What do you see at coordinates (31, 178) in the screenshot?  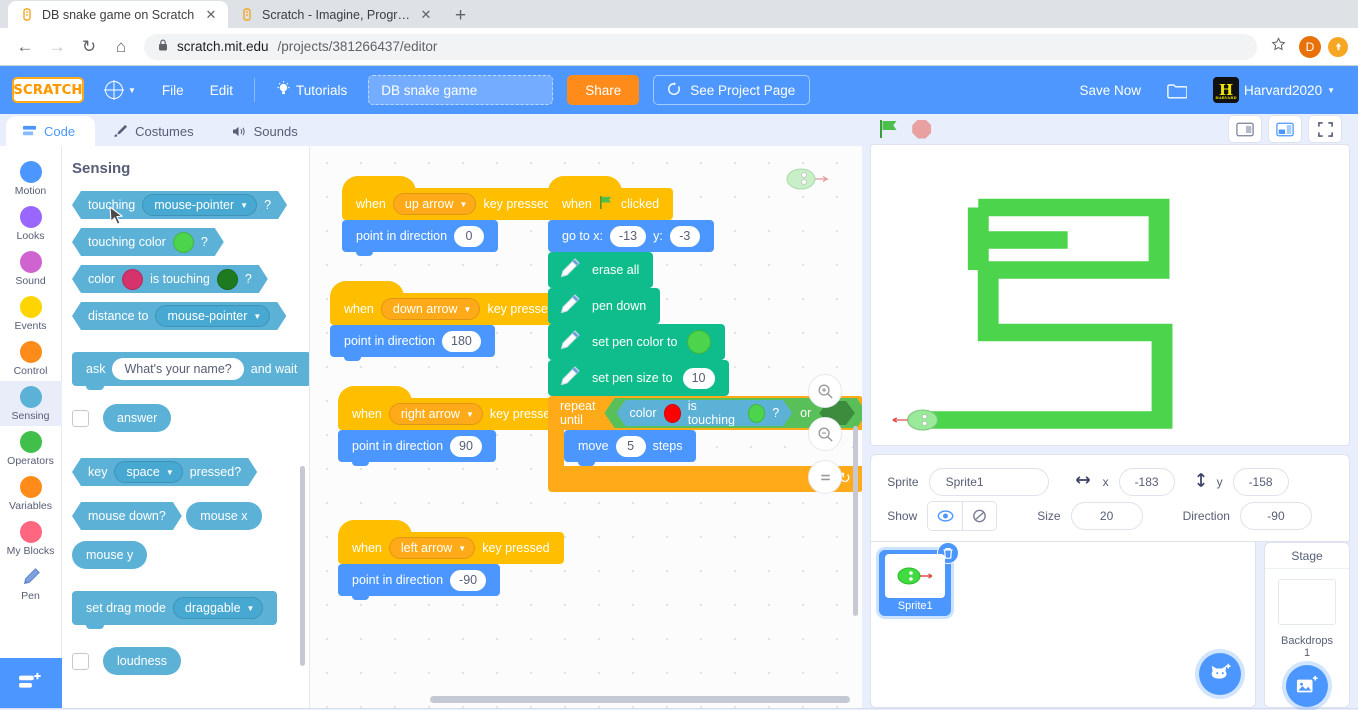 I see `category-motion: Motion` at bounding box center [31, 178].